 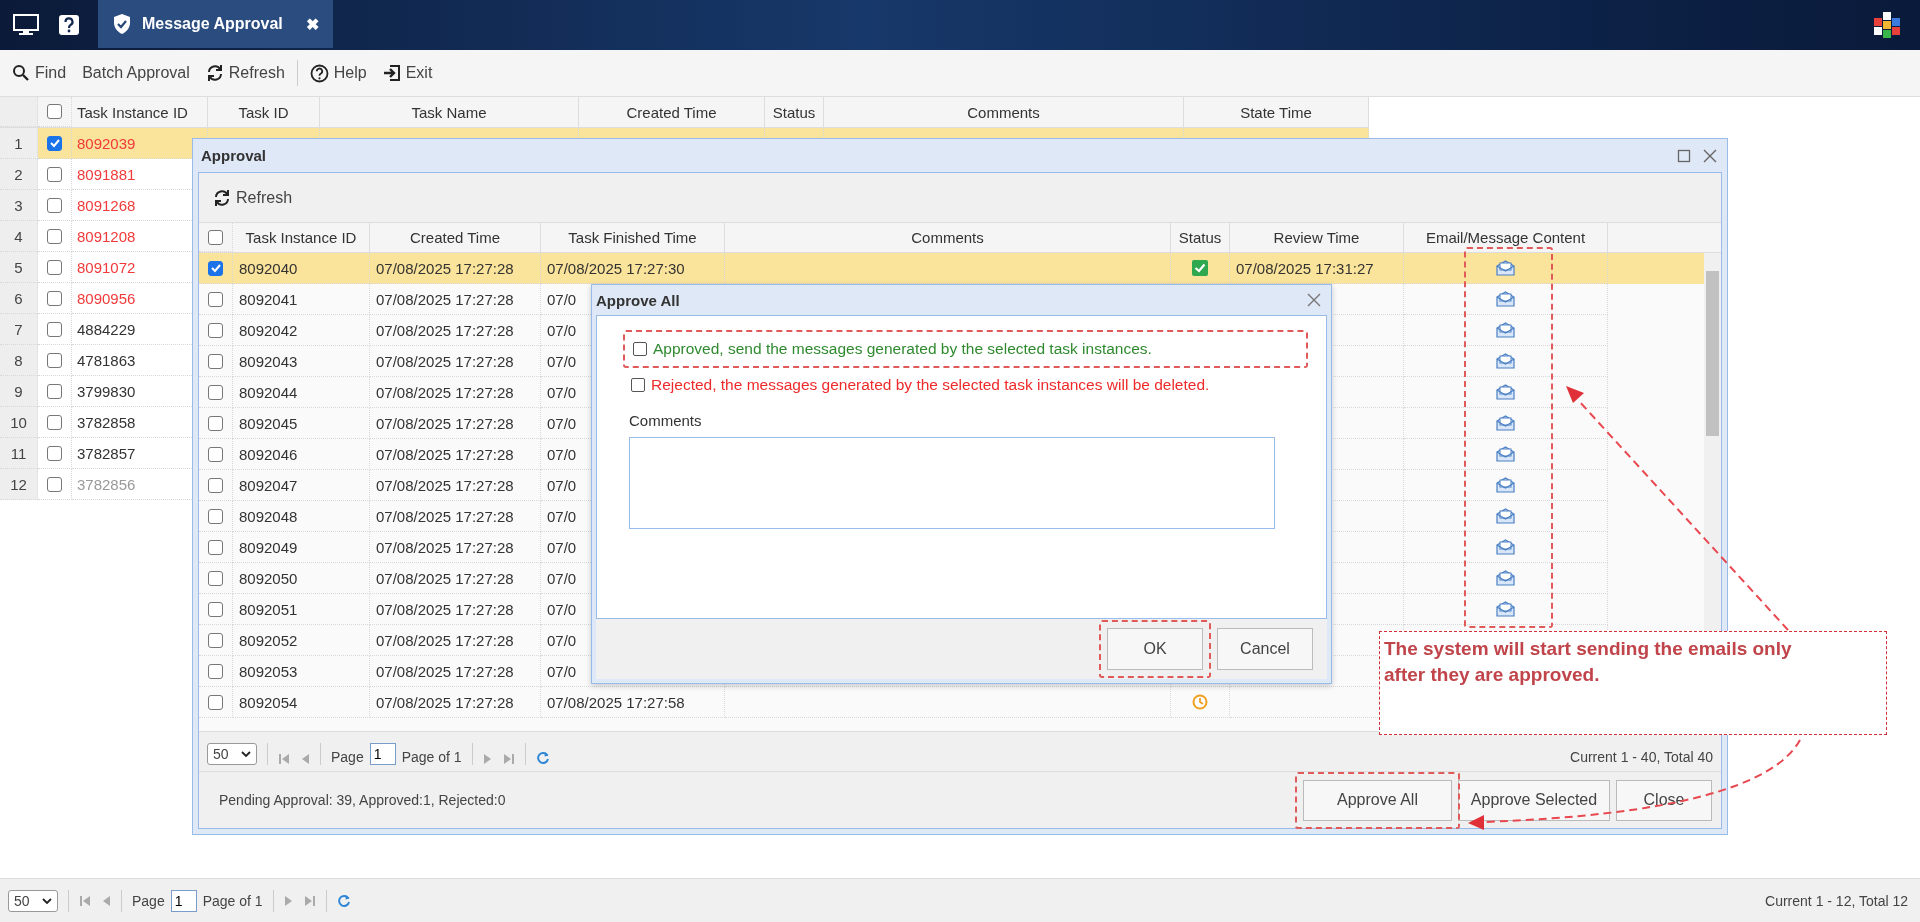 What do you see at coordinates (930, 385) in the screenshot?
I see `option-label: Rejected, the messages generated by the selected task instances will be deleted.` at bounding box center [930, 385].